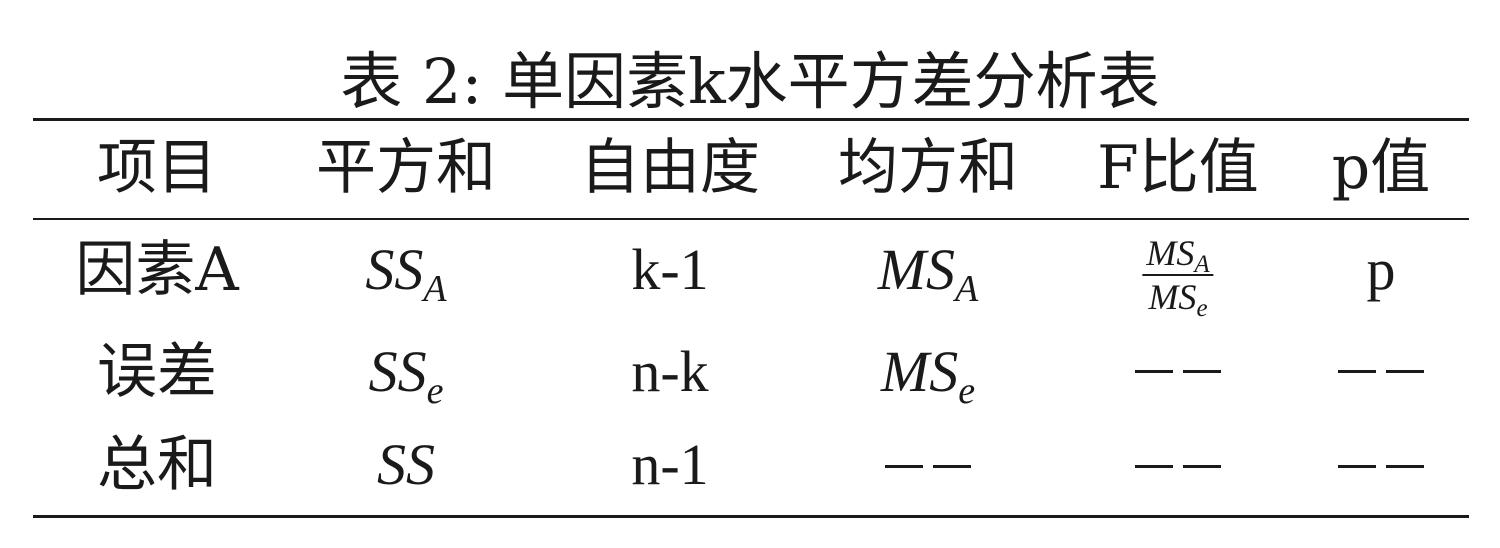  What do you see at coordinates (406, 168) in the screenshot?
I see `header-sum-of-squares: 平方和` at bounding box center [406, 168].